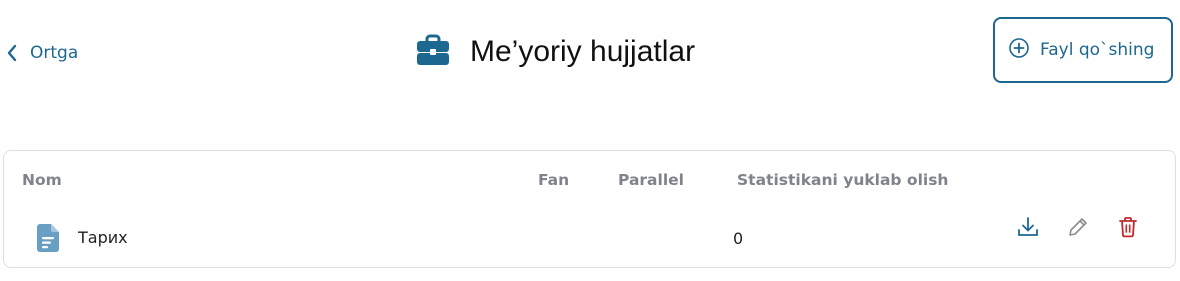  Describe the element at coordinates (433, 52) in the screenshot. I see `briefcase-icon` at that location.